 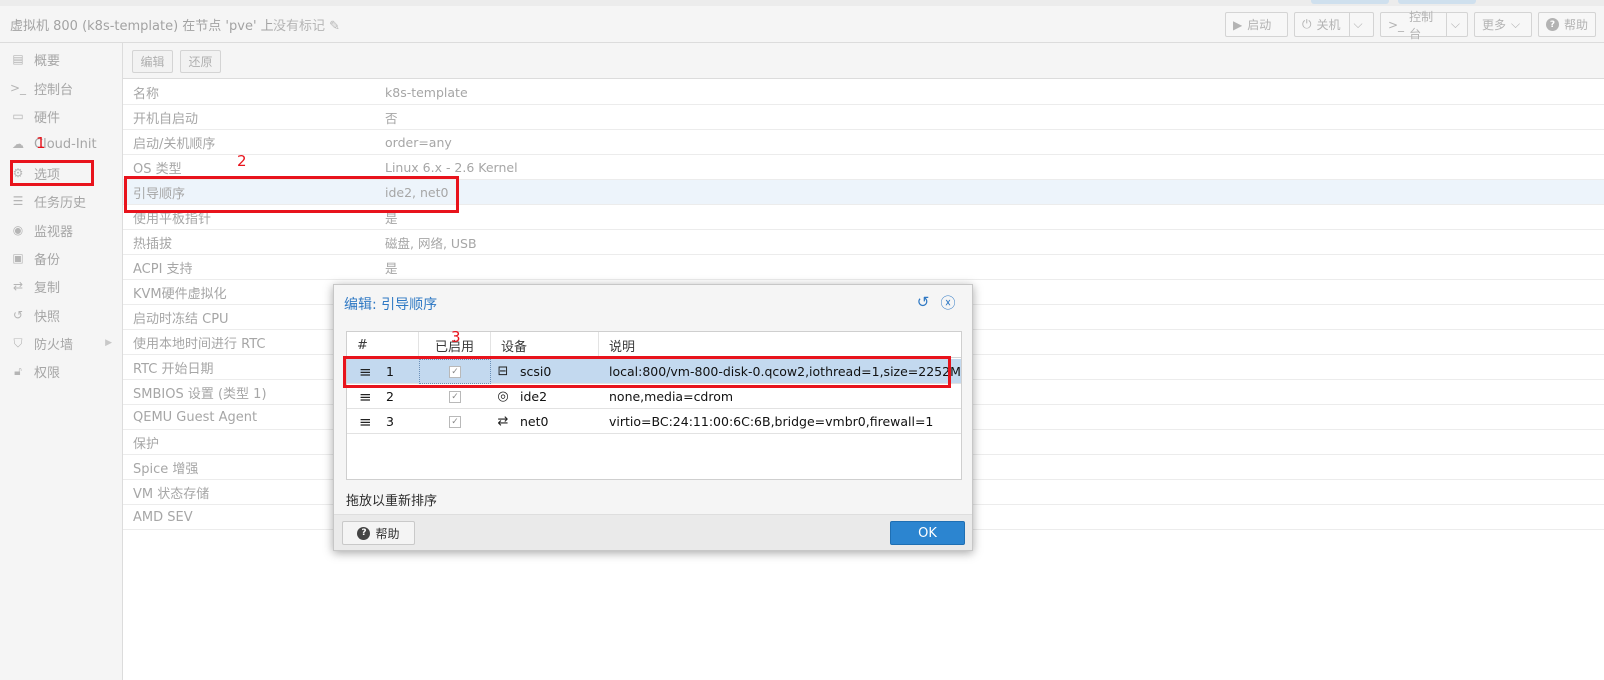 What do you see at coordinates (863, 267) in the screenshot?
I see `option-row: ACPI 支持是` at bounding box center [863, 267].